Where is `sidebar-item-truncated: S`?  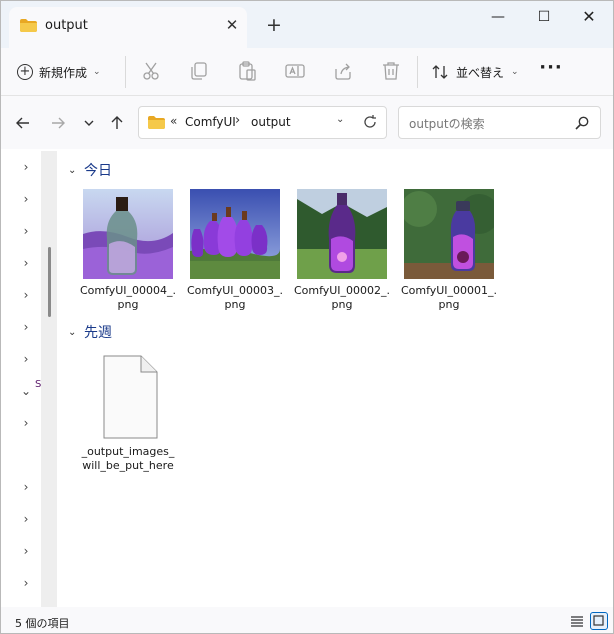 sidebar-item-truncated: S is located at coordinates (38, 384).